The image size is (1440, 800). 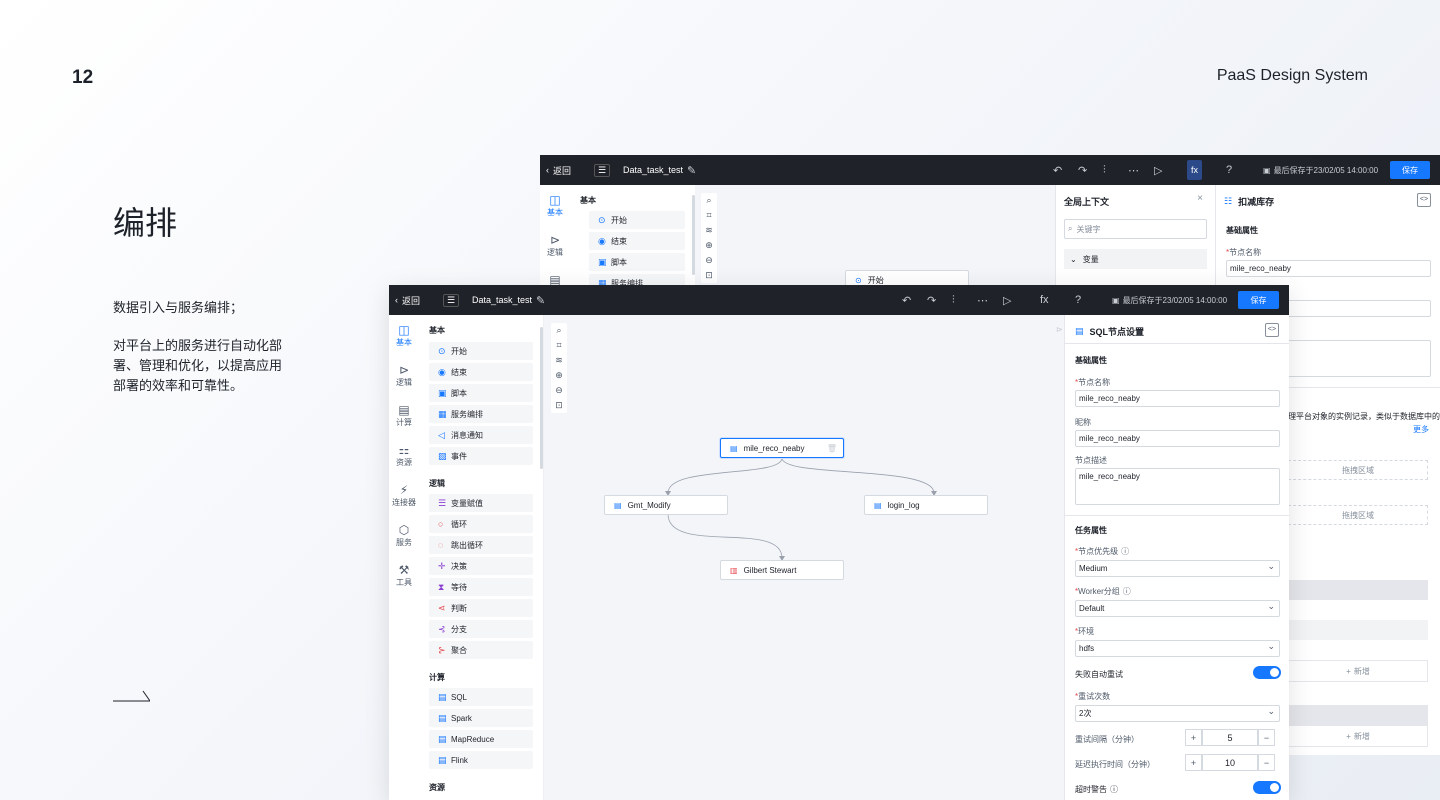 I want to click on compute-icon: ▤, so click(x=404, y=410).